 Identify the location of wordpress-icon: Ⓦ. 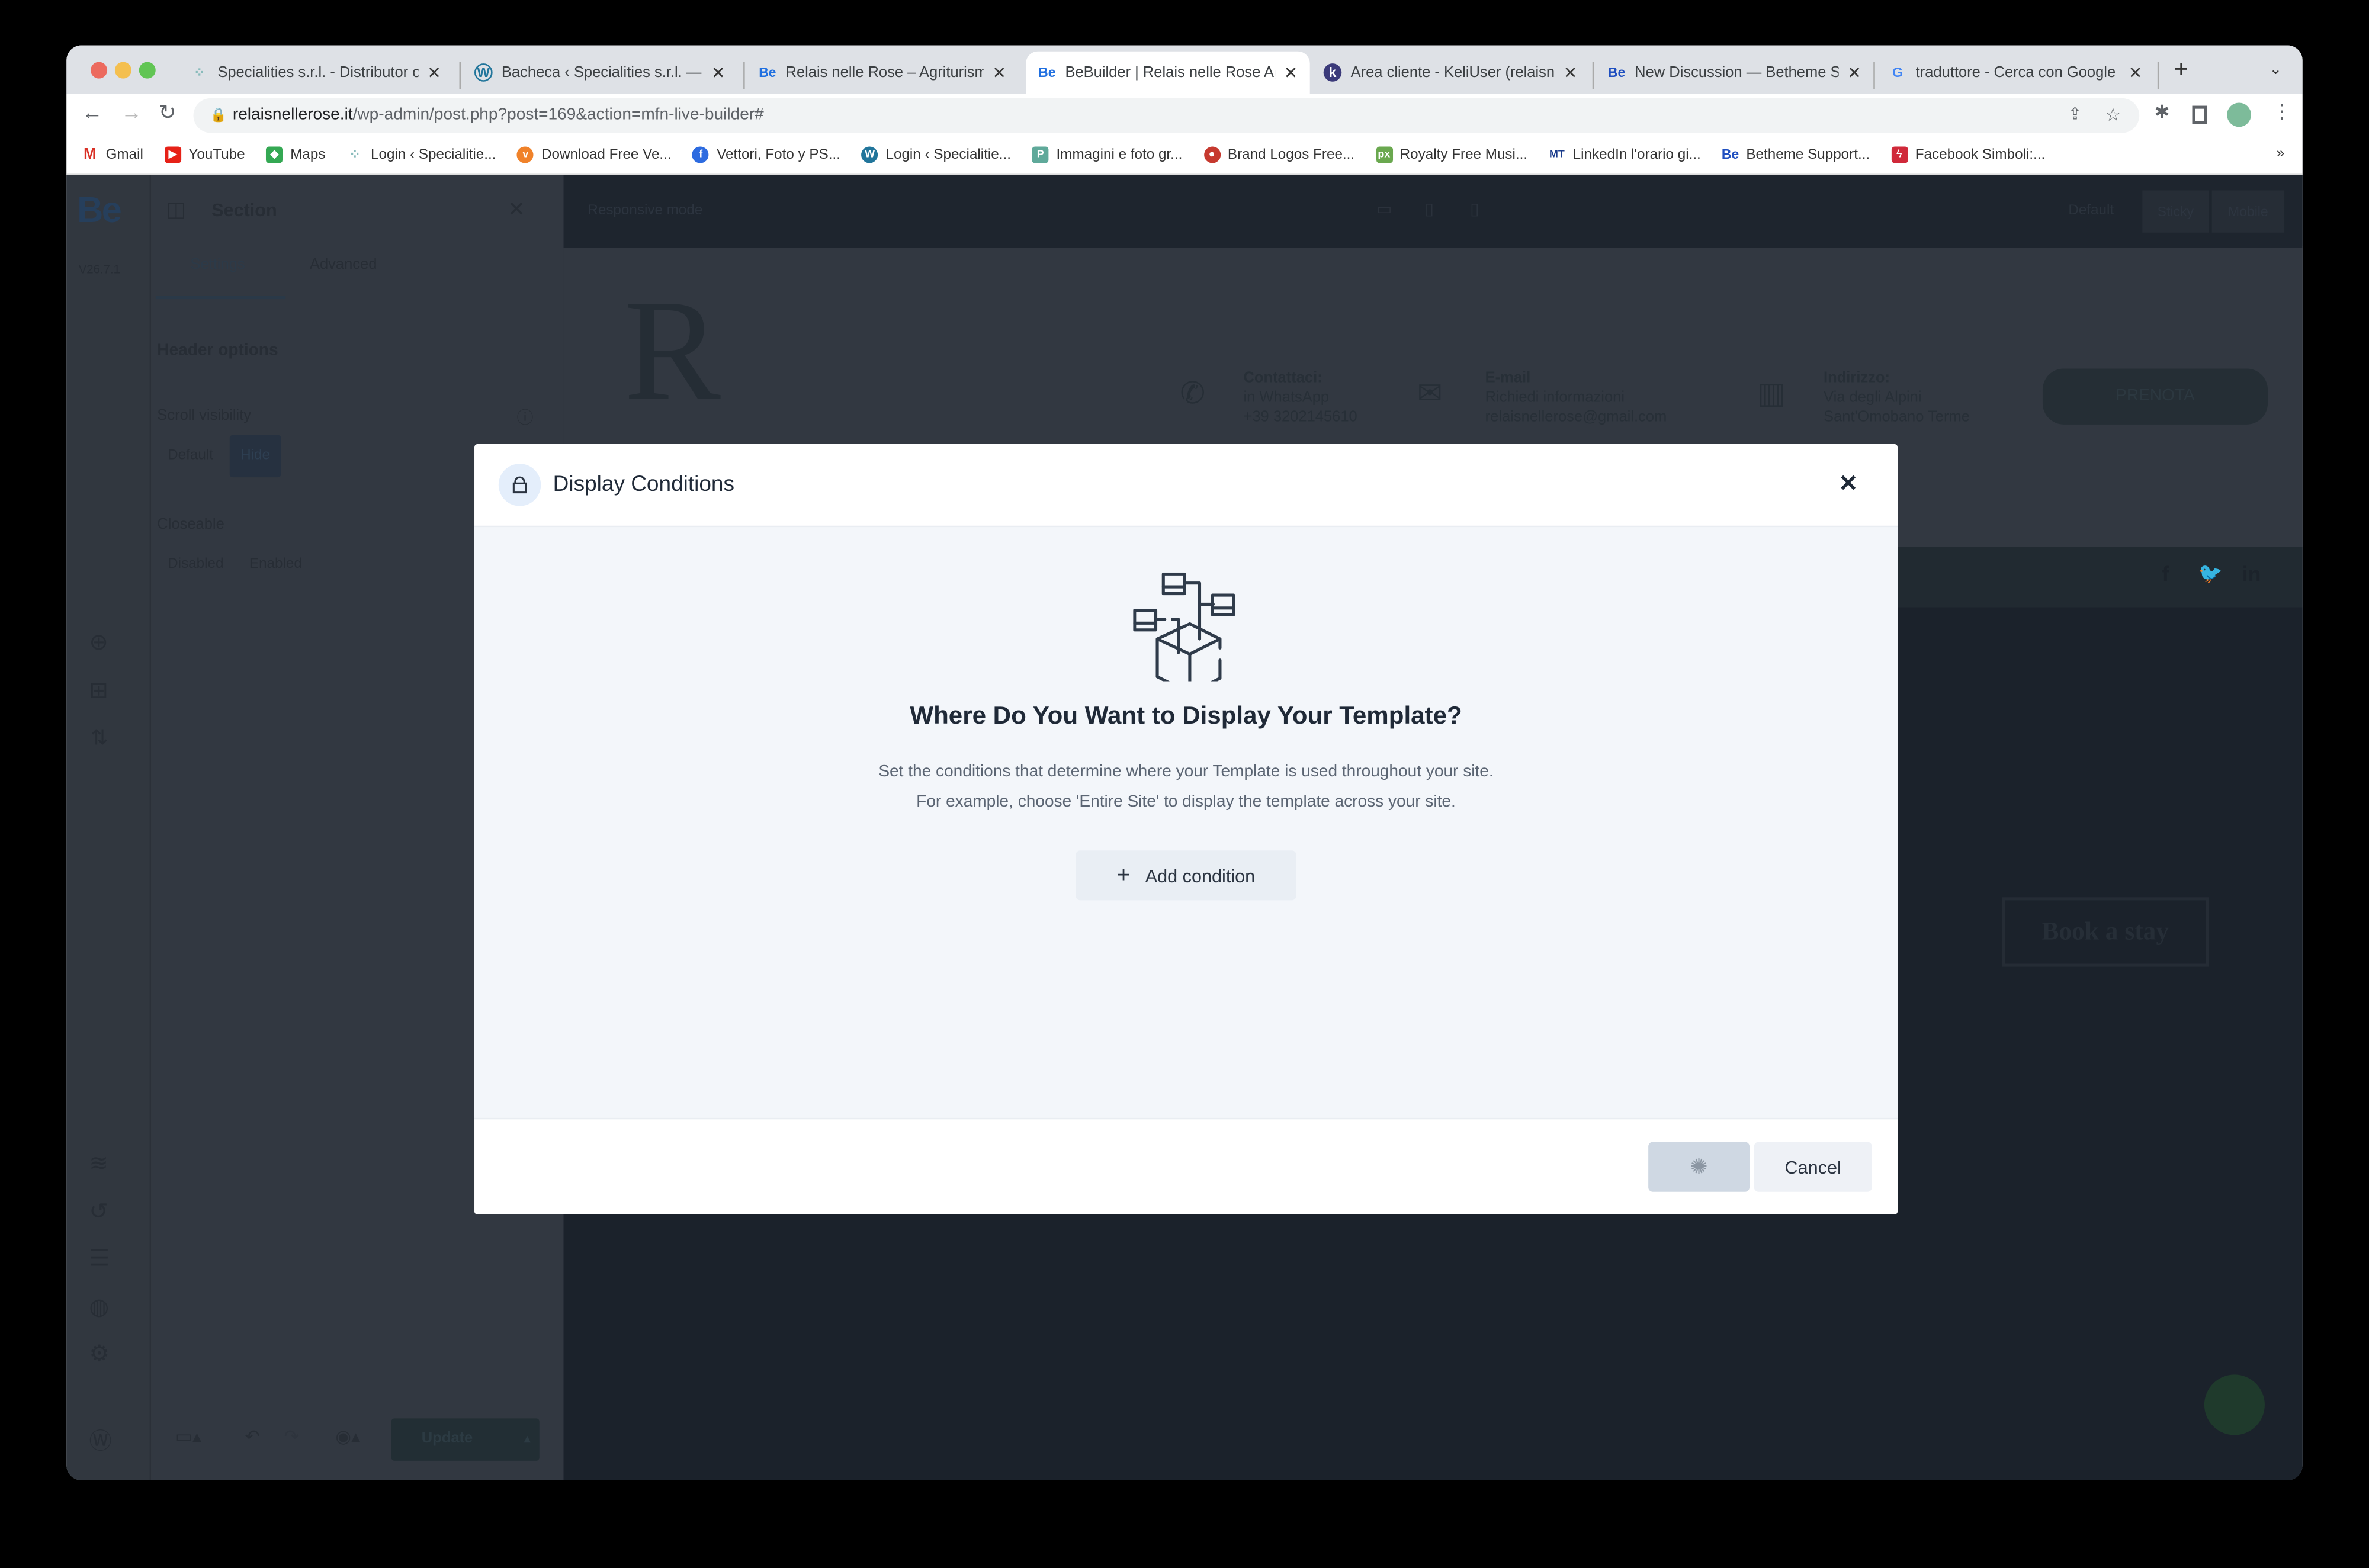
(101, 1441).